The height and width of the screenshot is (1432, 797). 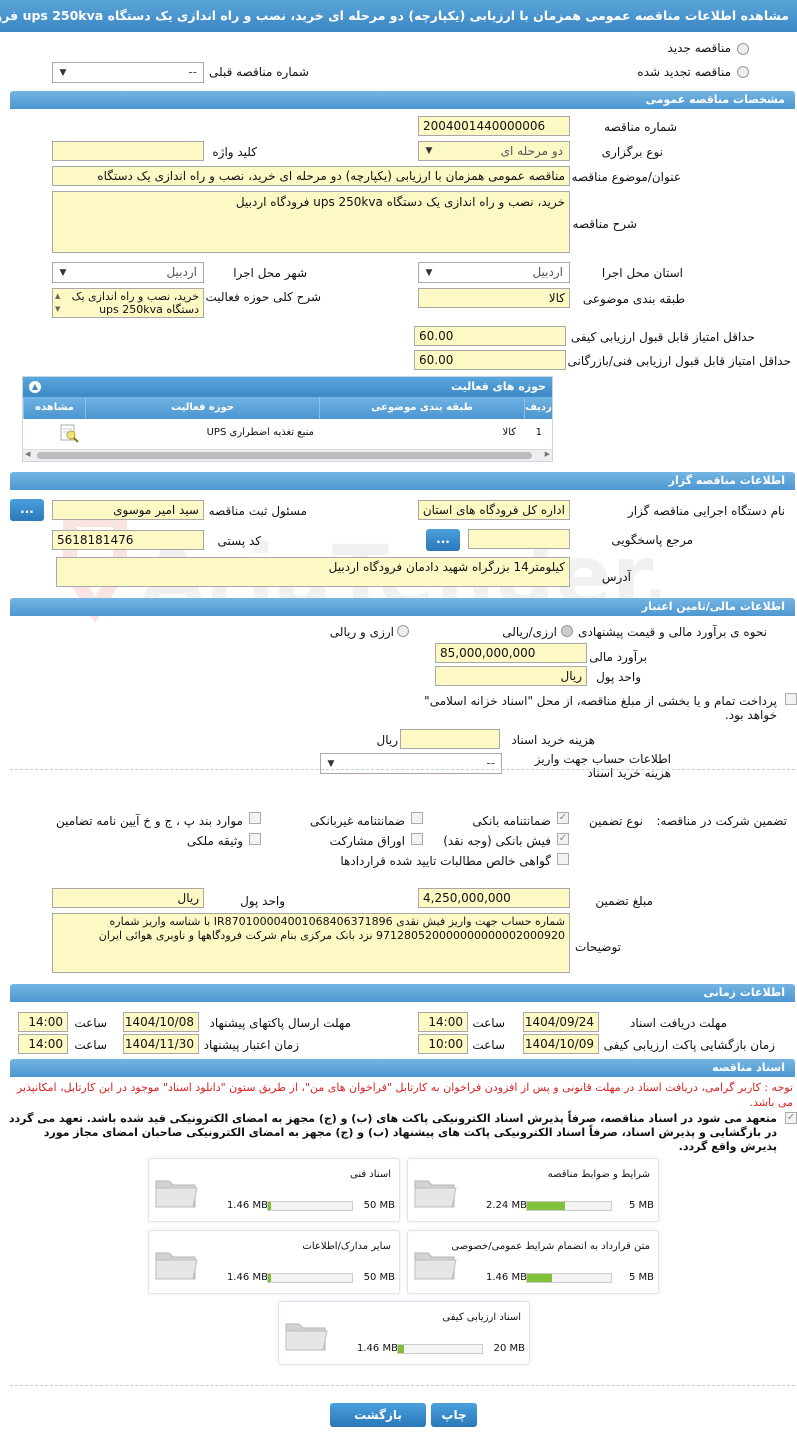 What do you see at coordinates (367, 841) in the screenshot?
I see `bonds-label: اوراق مشارکت` at bounding box center [367, 841].